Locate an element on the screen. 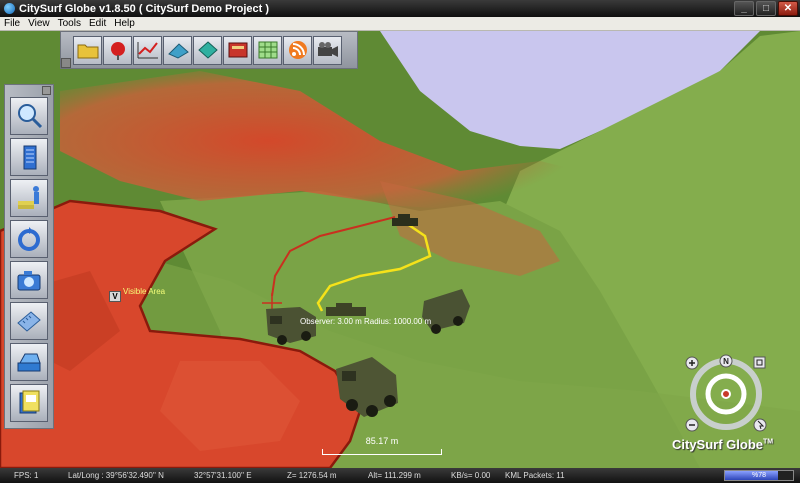  maximize-button: □ is located at coordinates (766, 8).